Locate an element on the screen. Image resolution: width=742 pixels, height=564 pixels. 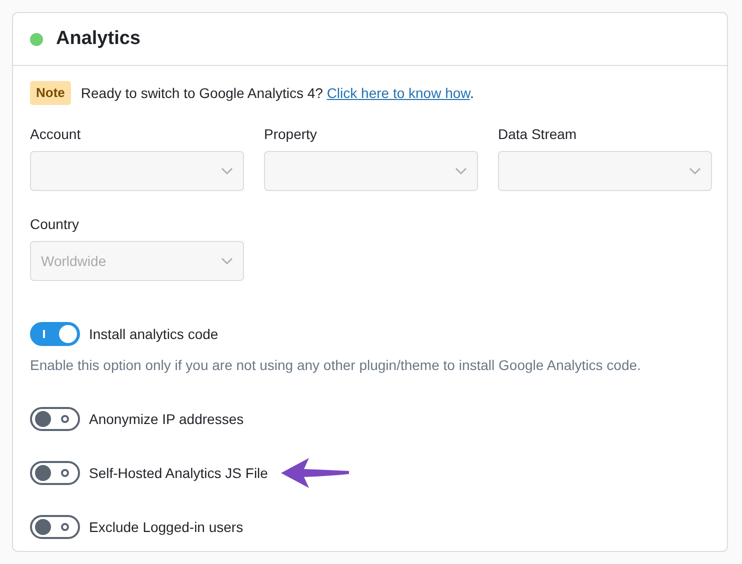
field-label: Data Stream is located at coordinates (538, 134).